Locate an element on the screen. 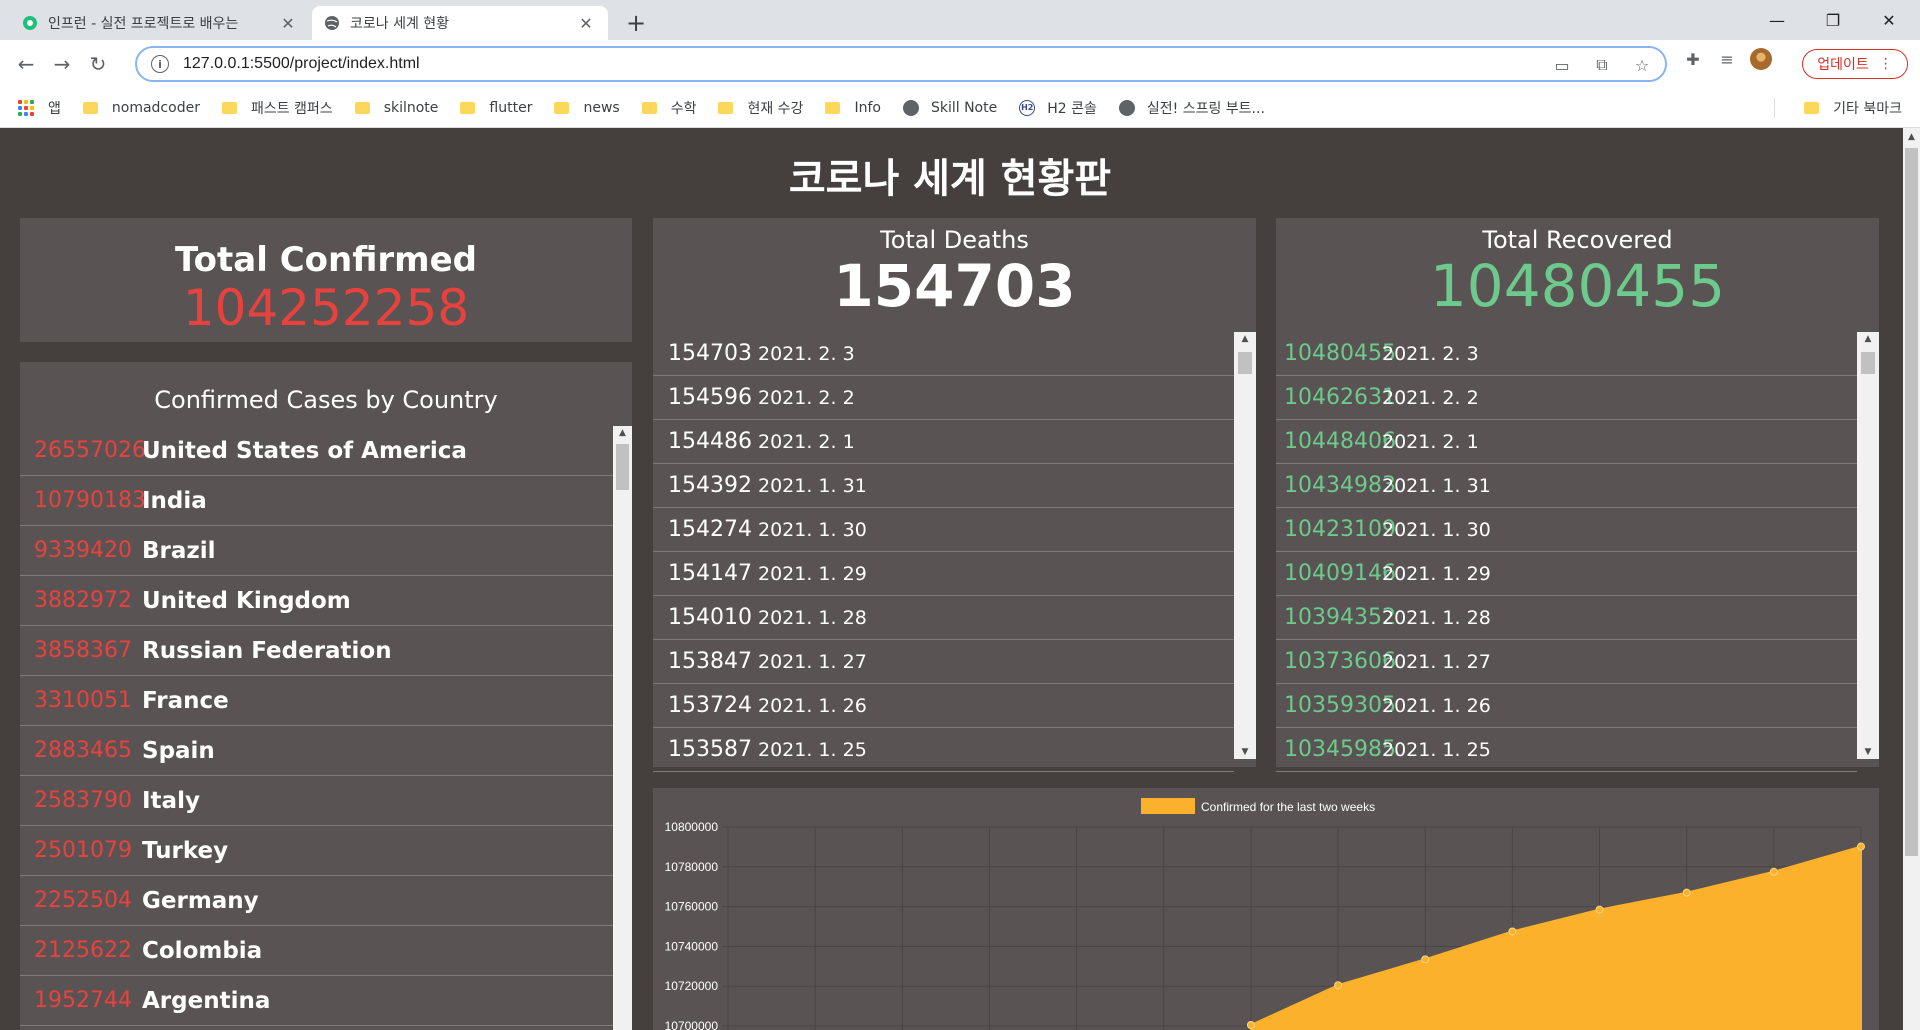 The height and width of the screenshot is (1030, 1920). update-button: 업데이트 ⋮ is located at coordinates (1855, 64).